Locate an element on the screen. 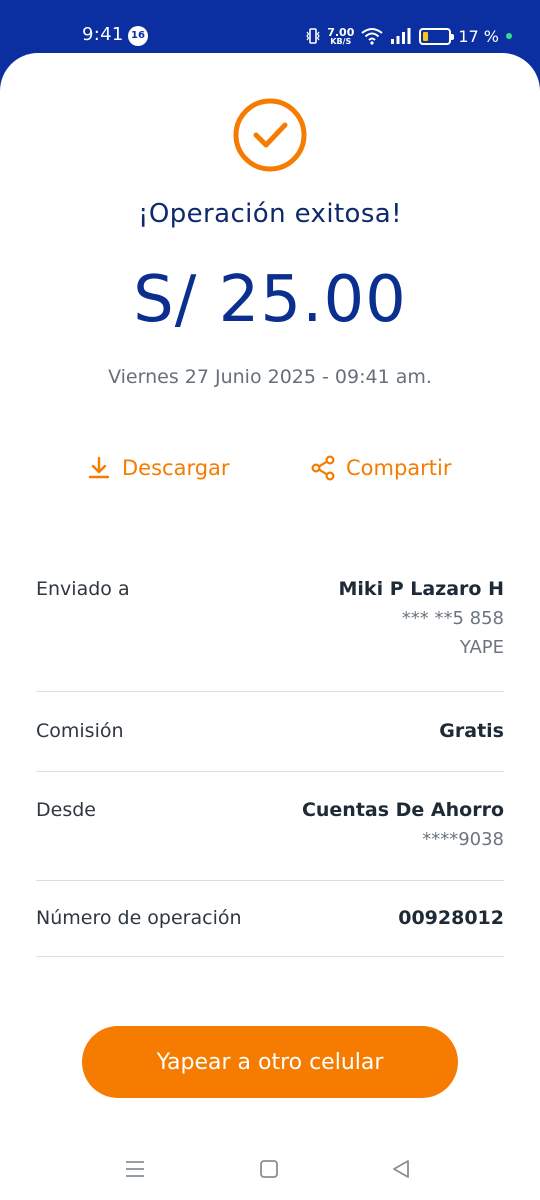  recipient-phone: *** **5 858 is located at coordinates (452, 618).